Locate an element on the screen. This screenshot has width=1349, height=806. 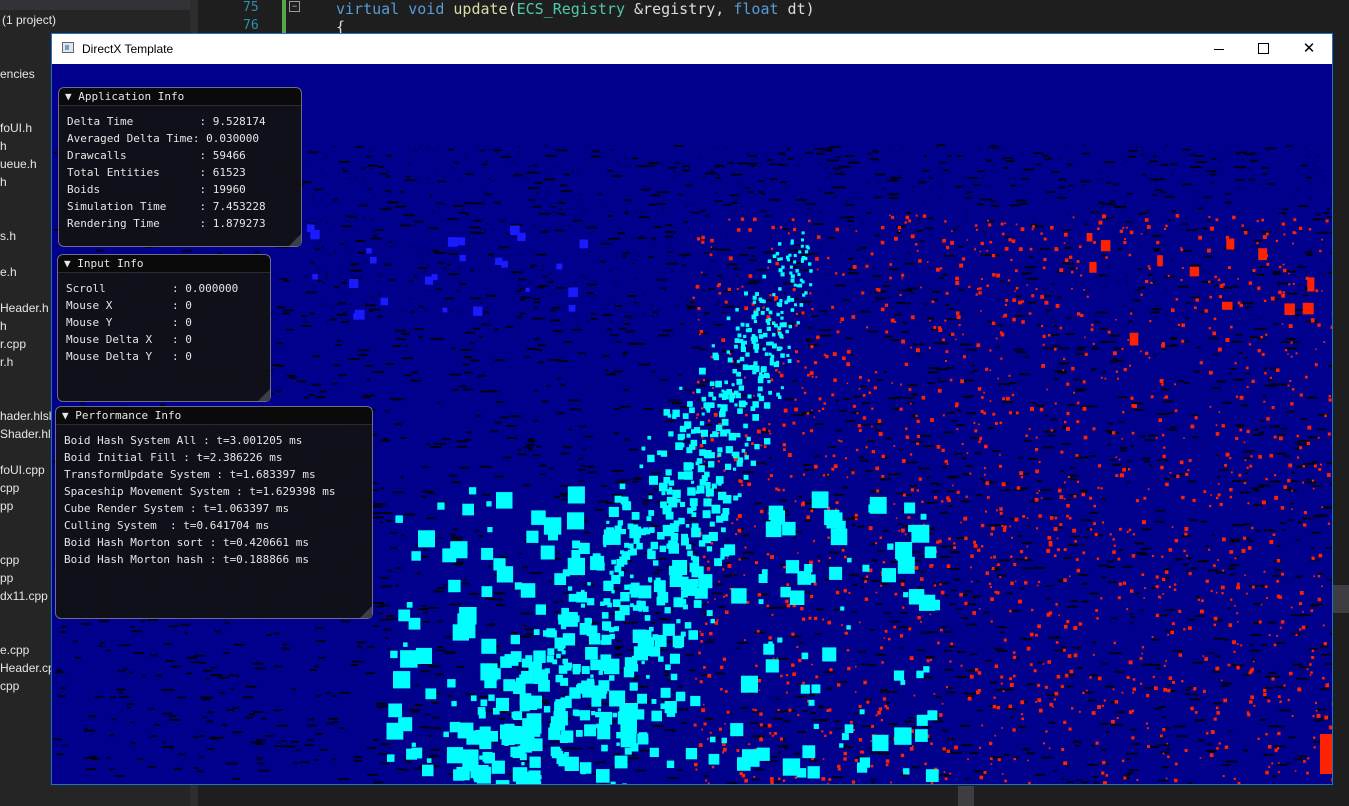
window-titlebar: DirectX Template ✕ is located at coordinates (692, 49).